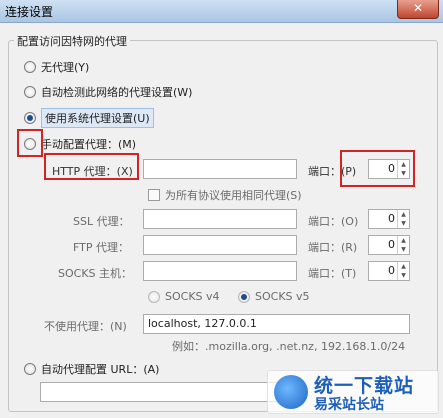 The image size is (443, 418). What do you see at coordinates (220, 245) in the screenshot?
I see `ftp-proxy-input` at bounding box center [220, 245].